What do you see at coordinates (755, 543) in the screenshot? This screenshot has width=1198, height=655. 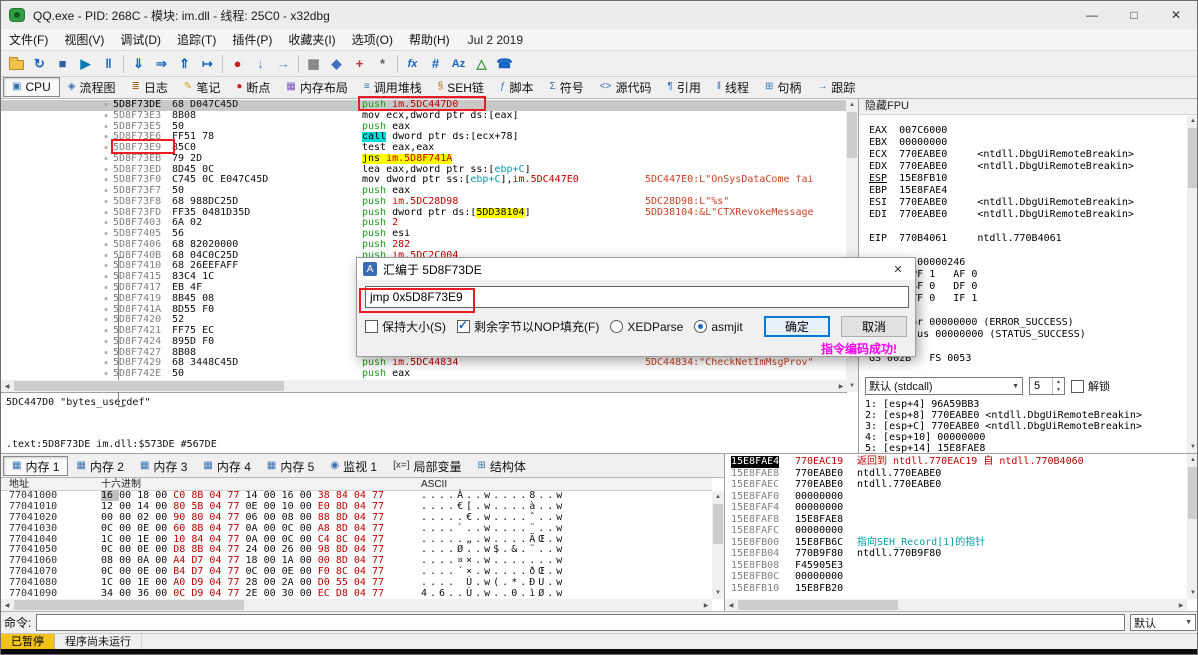 I see `stack-address: 15E8FB00` at bounding box center [755, 543].